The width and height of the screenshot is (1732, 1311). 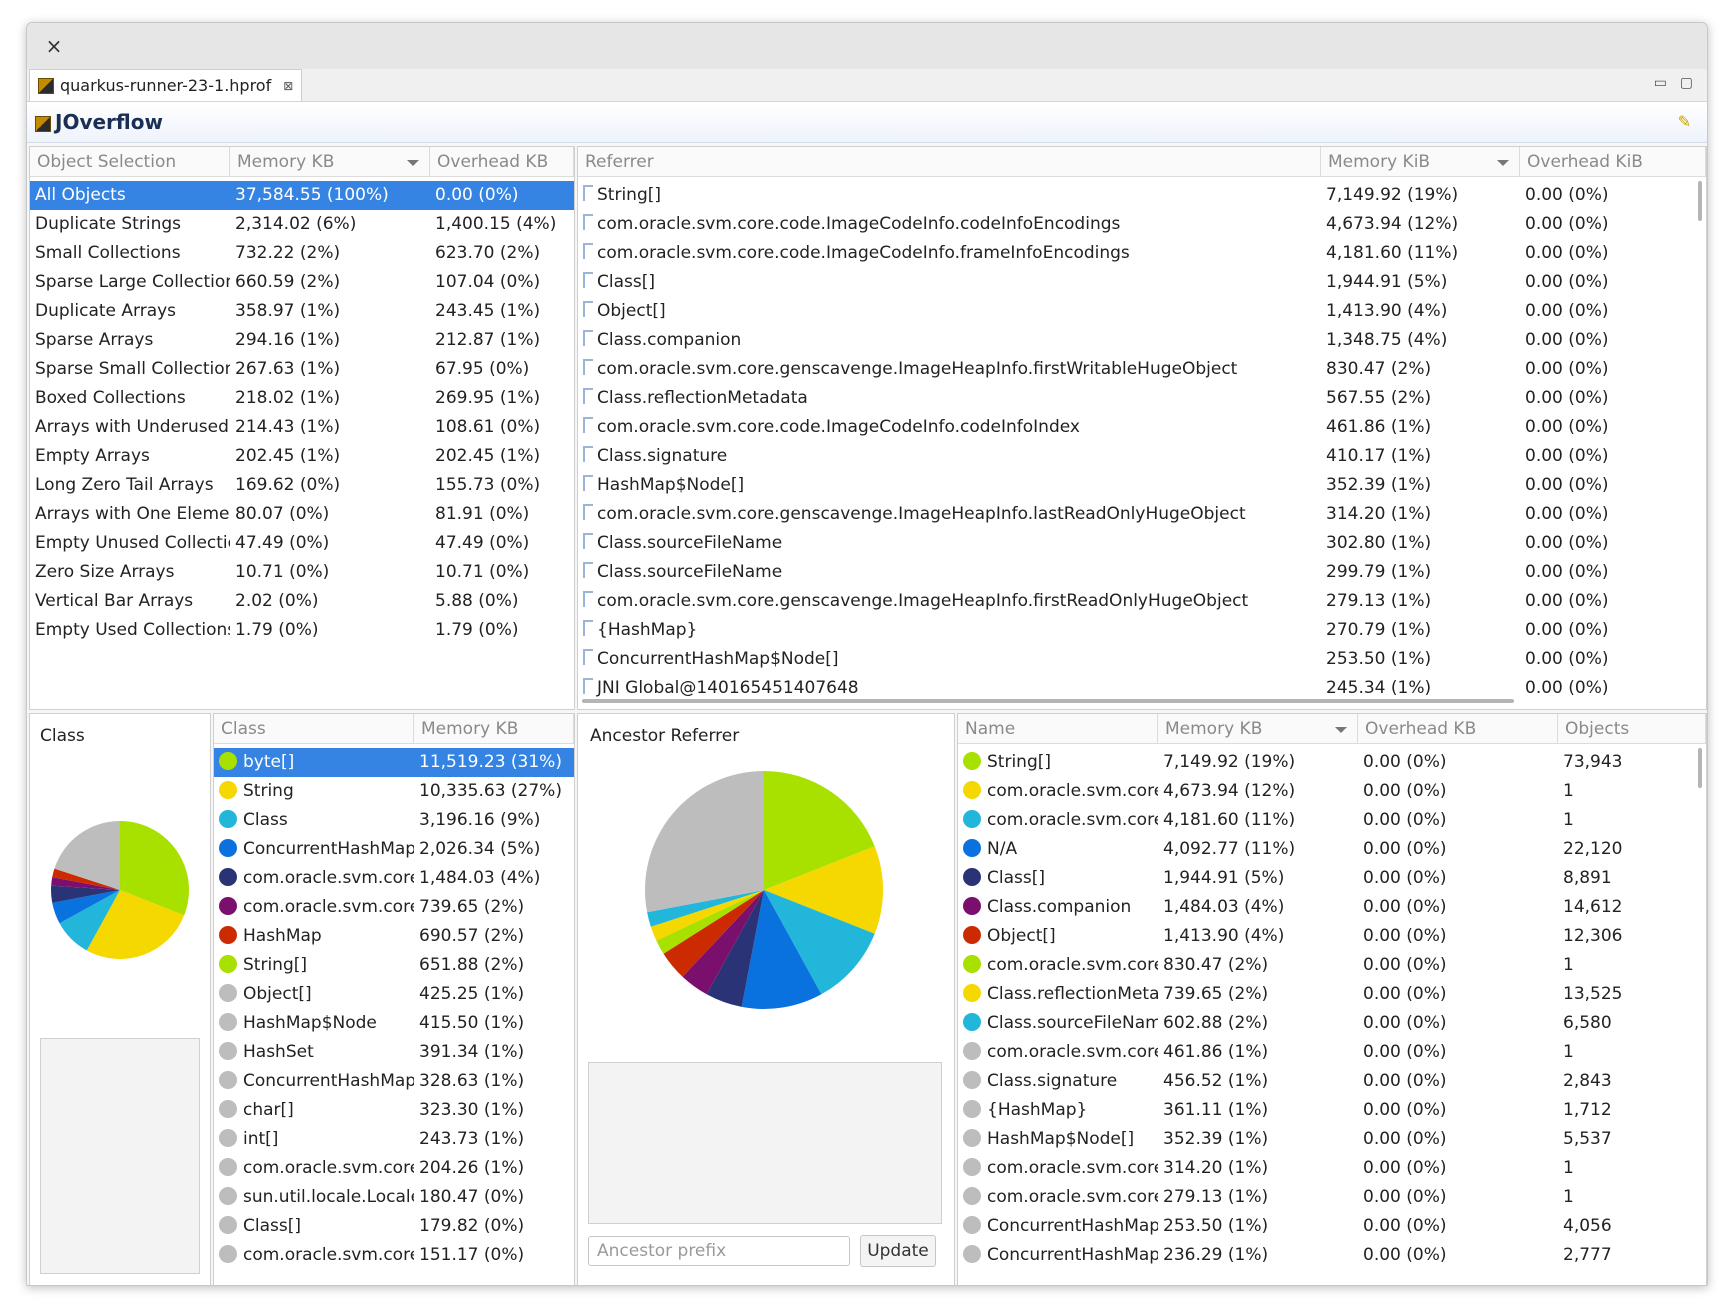 I want to click on name-row: HashMap$Node[] 352.39 (1%) 0.00 (0%) 5,537, so click(x=1332, y=1139).